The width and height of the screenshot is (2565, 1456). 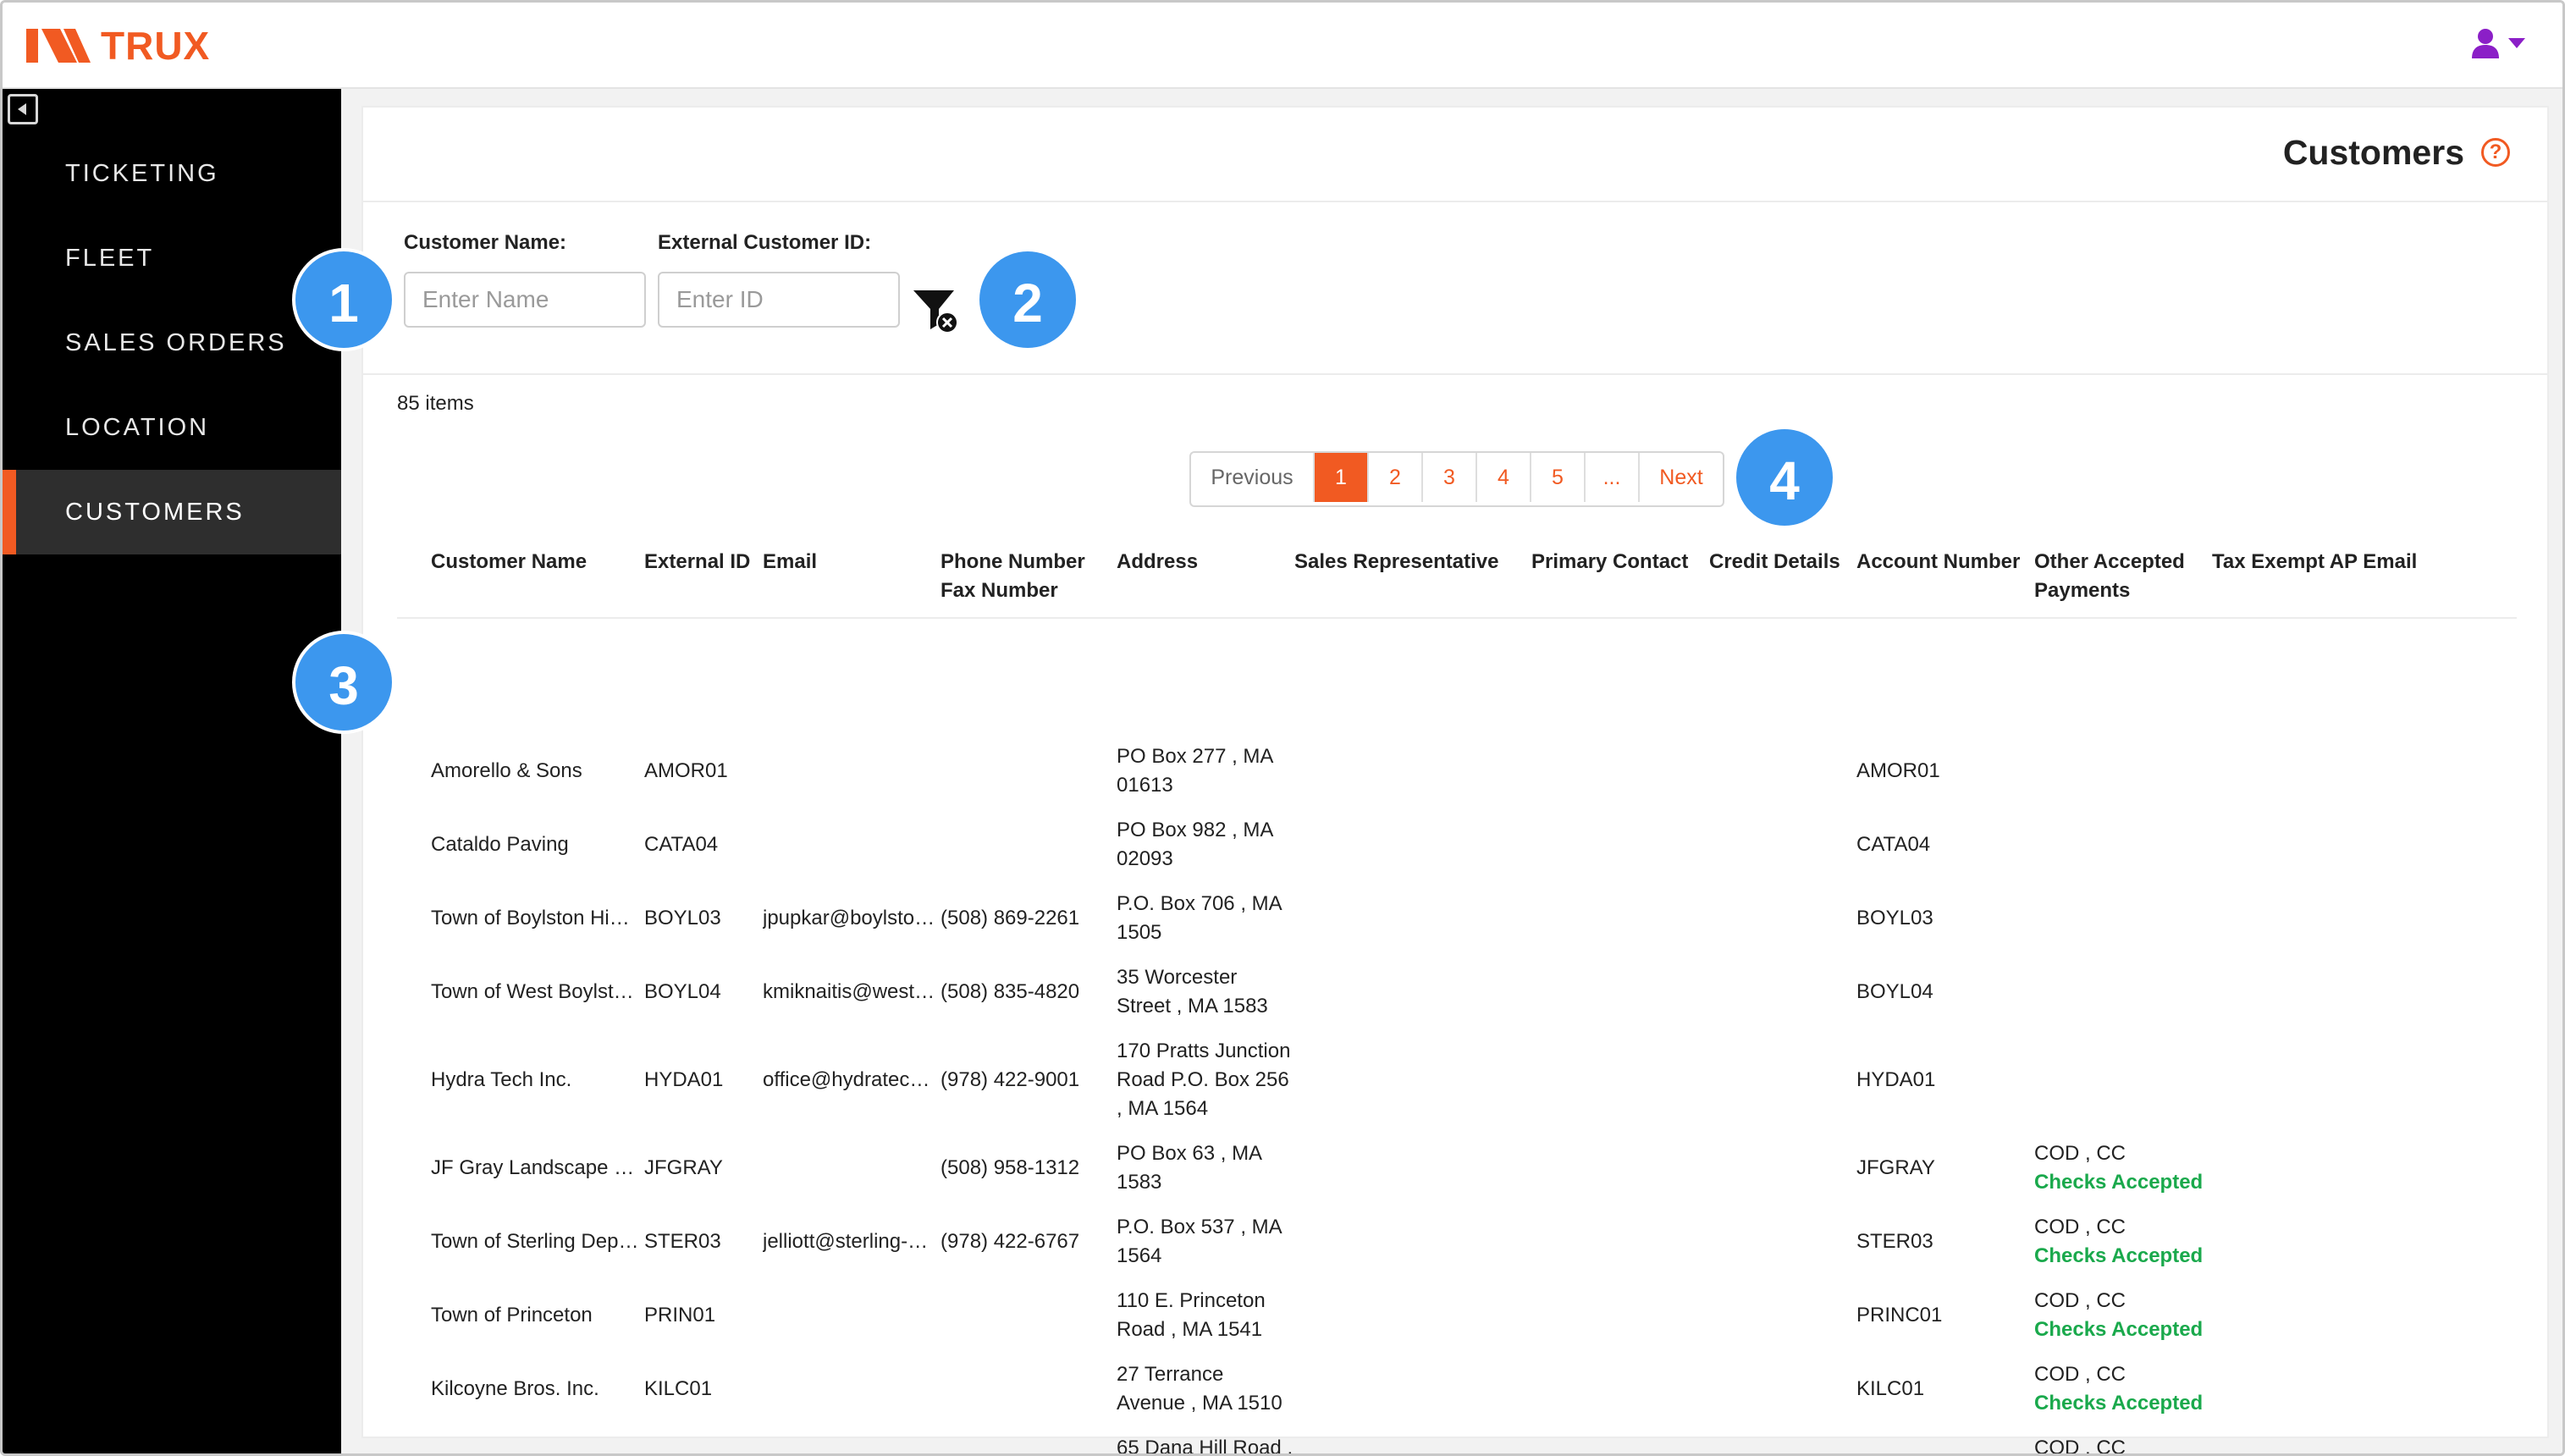 I want to click on page-header: Customers ?, so click(x=1455, y=155).